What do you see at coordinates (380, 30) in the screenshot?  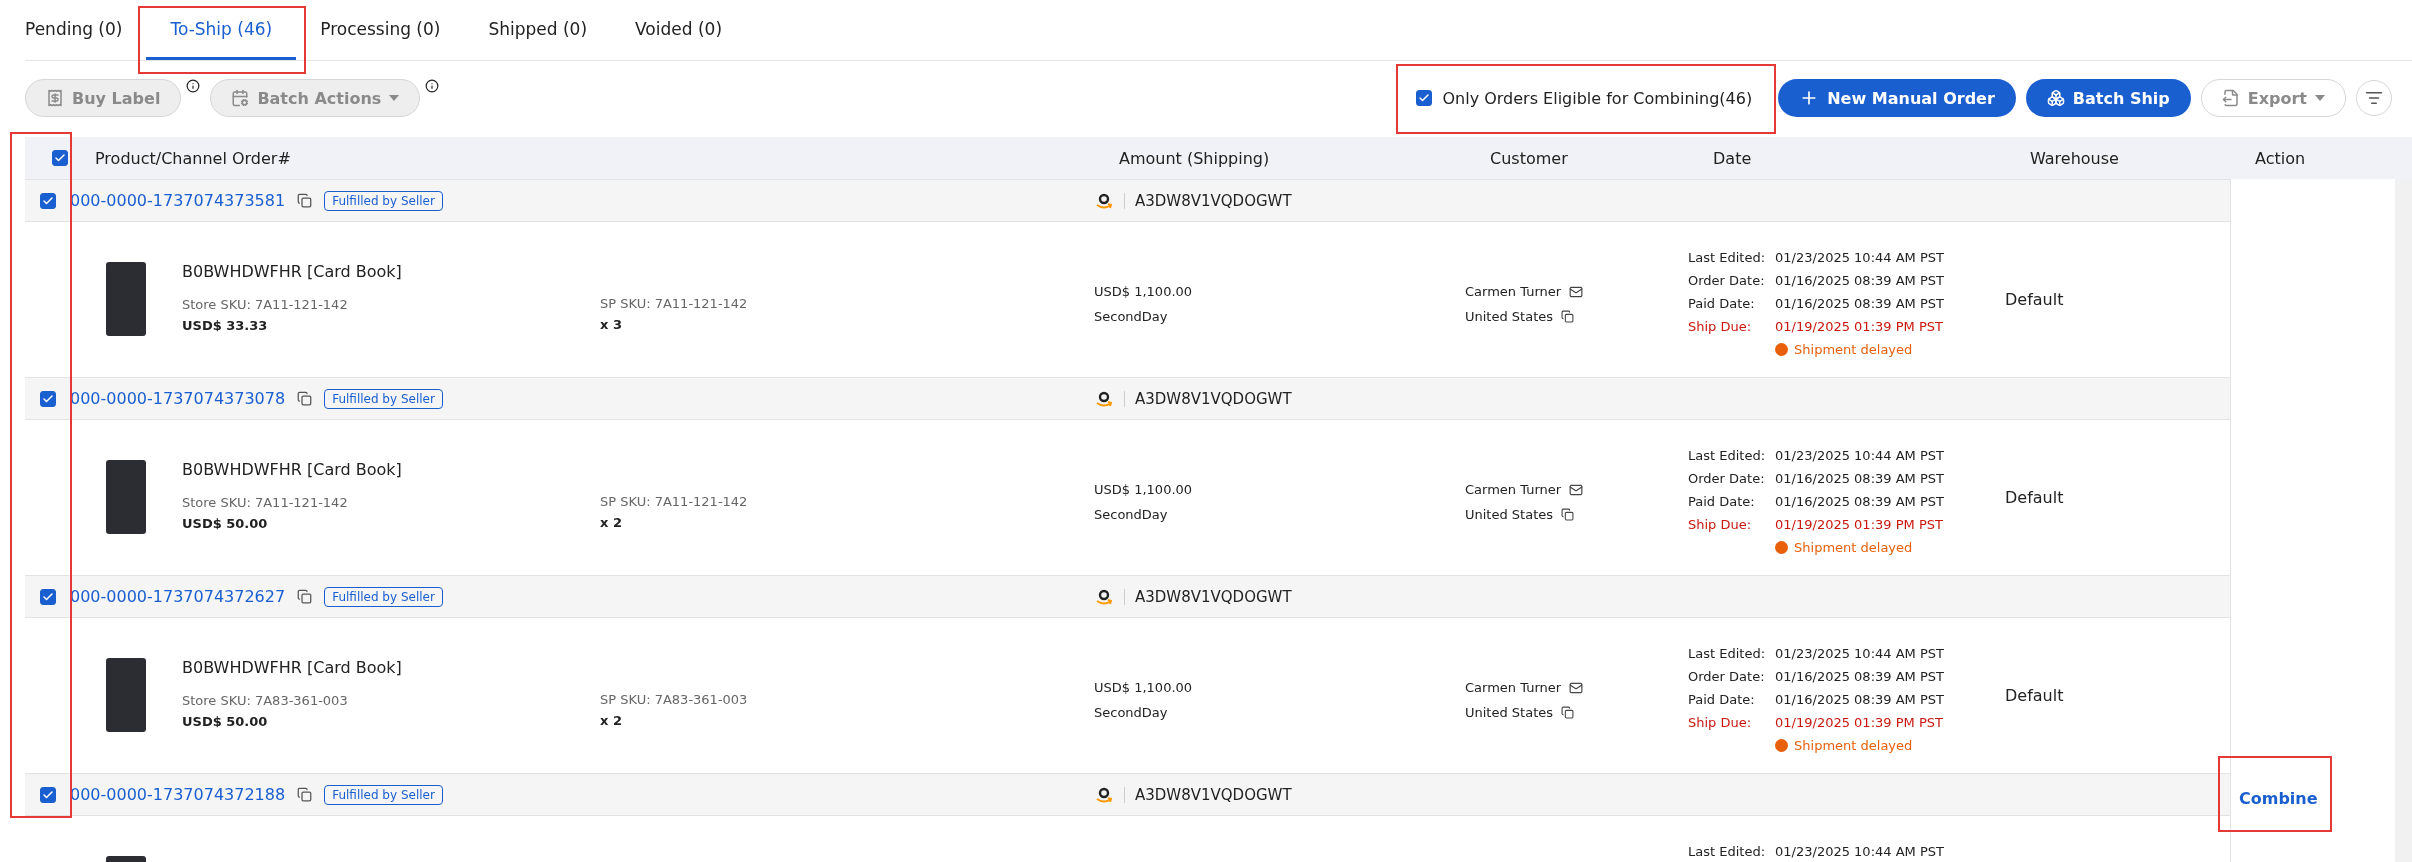 I see `status-tab: Processing (0)` at bounding box center [380, 30].